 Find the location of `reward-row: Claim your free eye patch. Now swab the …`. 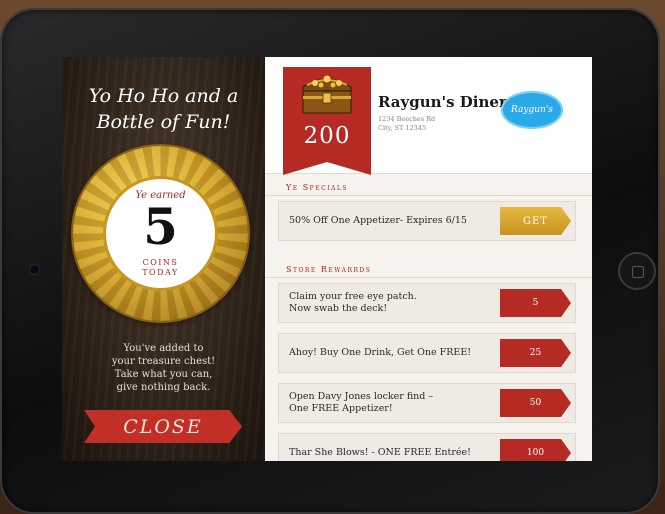

reward-row: Claim your free eye patch. Now swab the … is located at coordinates (427, 303).